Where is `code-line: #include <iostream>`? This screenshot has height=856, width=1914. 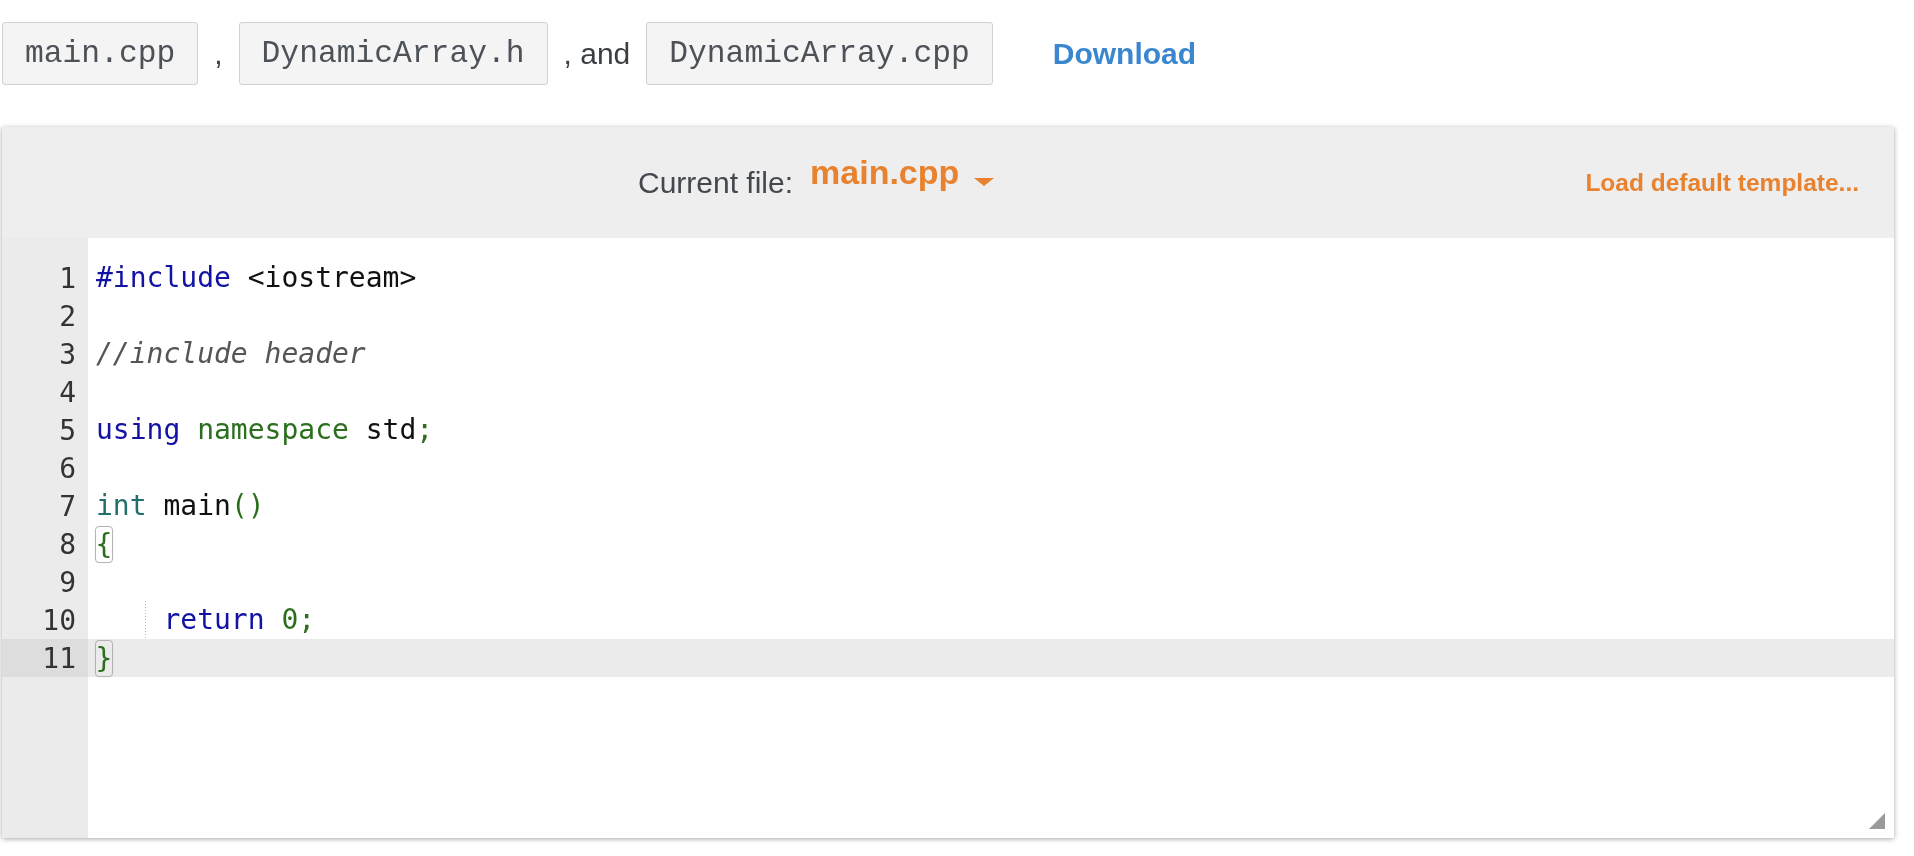
code-line: #include <iostream> is located at coordinates (256, 278).